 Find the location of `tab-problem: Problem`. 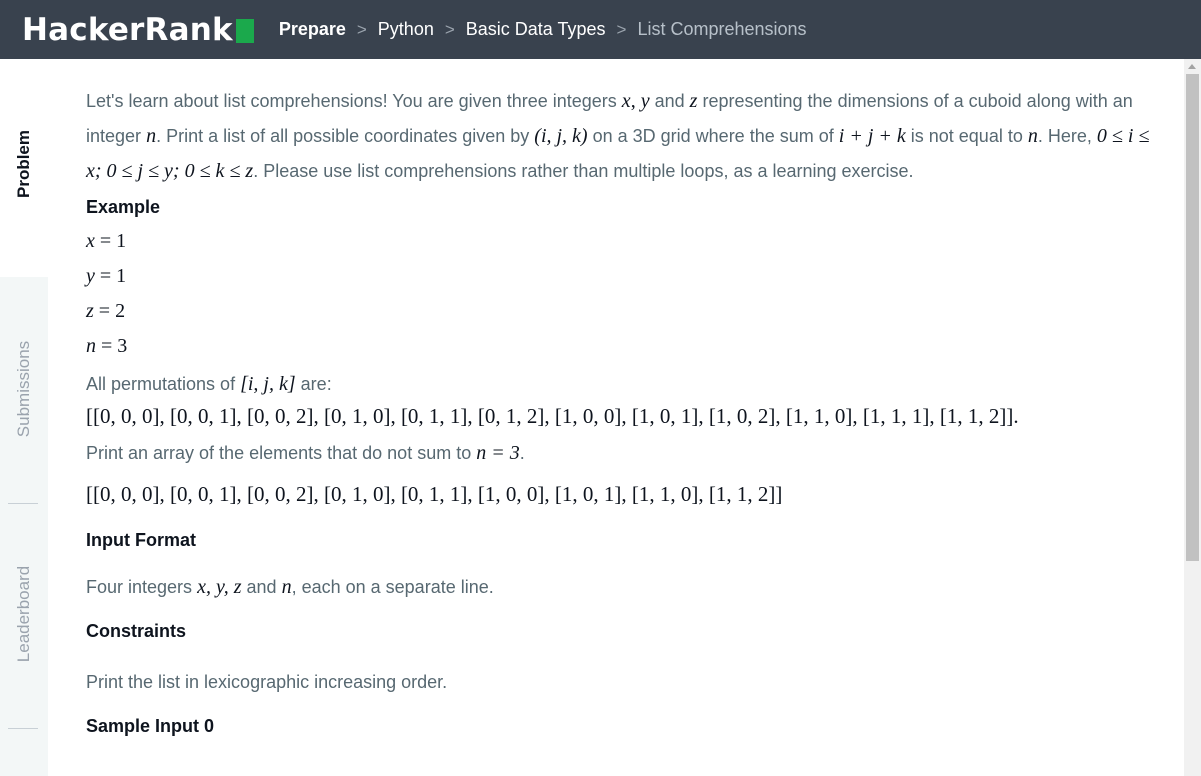

tab-problem: Problem is located at coordinates (24, 168).